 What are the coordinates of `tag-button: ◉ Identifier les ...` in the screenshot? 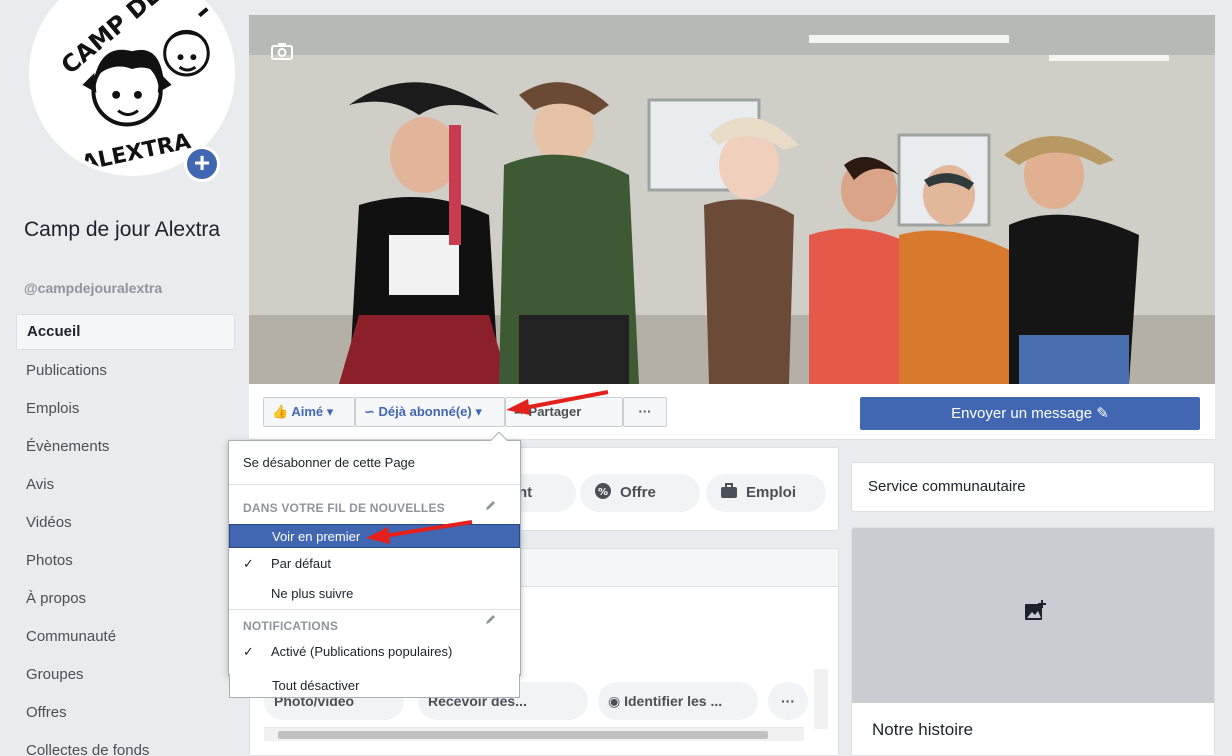 It's located at (678, 701).